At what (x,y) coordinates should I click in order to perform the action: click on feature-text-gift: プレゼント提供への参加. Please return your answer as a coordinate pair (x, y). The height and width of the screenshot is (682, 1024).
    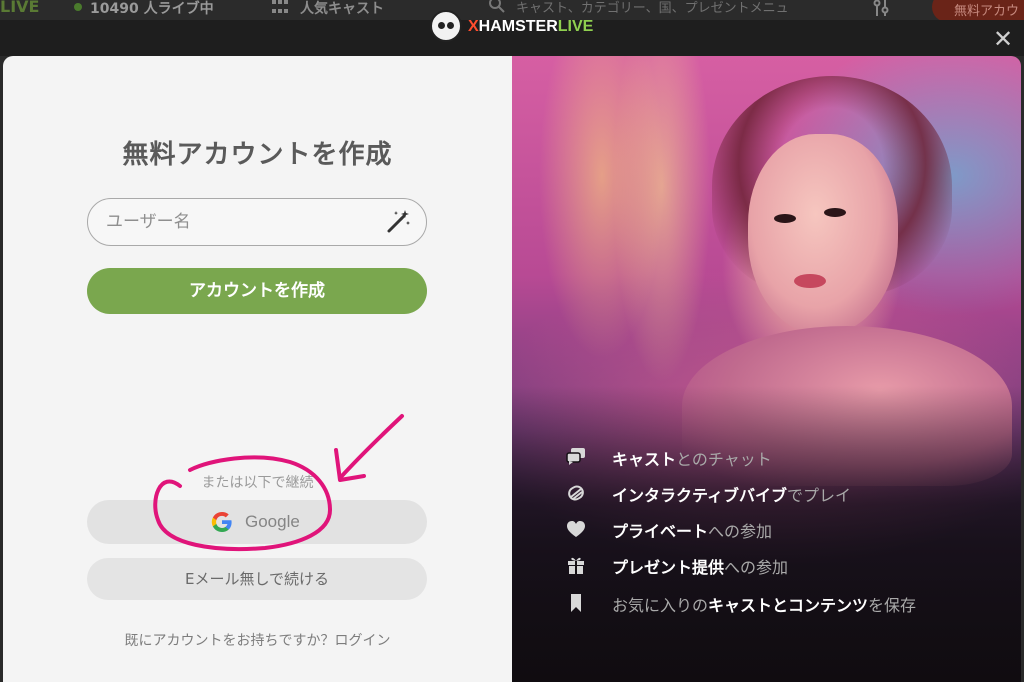
    Looking at the image, I should click on (700, 566).